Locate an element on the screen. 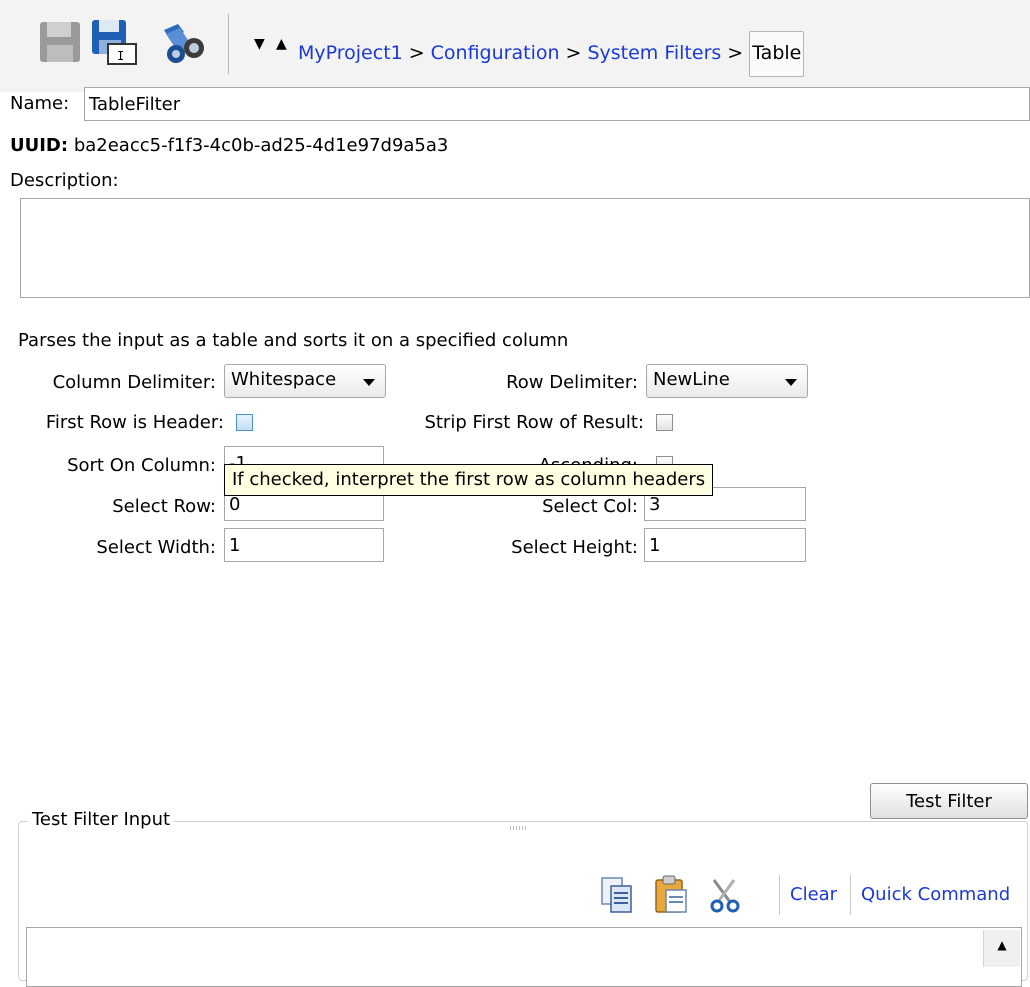 This screenshot has height=987, width=1030. uuid-label: UUID: is located at coordinates (39, 145).